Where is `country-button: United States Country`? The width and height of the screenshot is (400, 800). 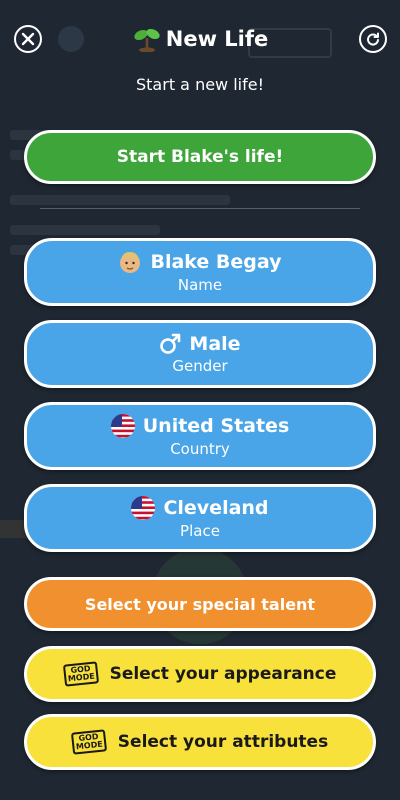
country-button: United States Country is located at coordinates (200, 436).